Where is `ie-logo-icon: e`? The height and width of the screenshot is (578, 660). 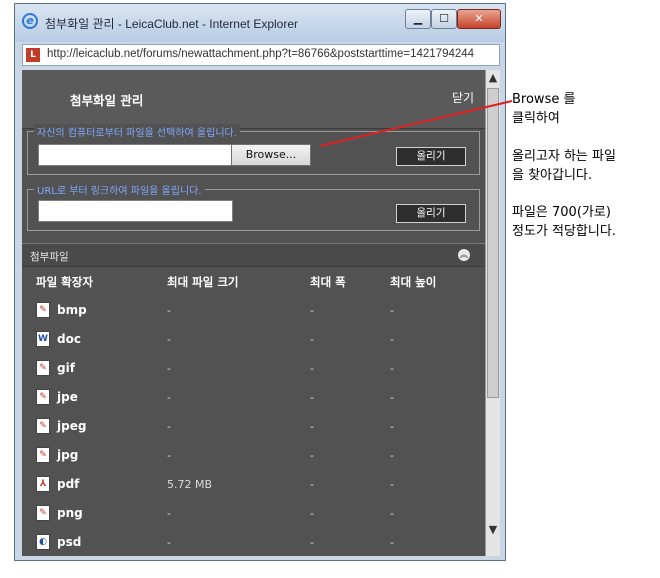
ie-logo-icon: e is located at coordinates (30, 21).